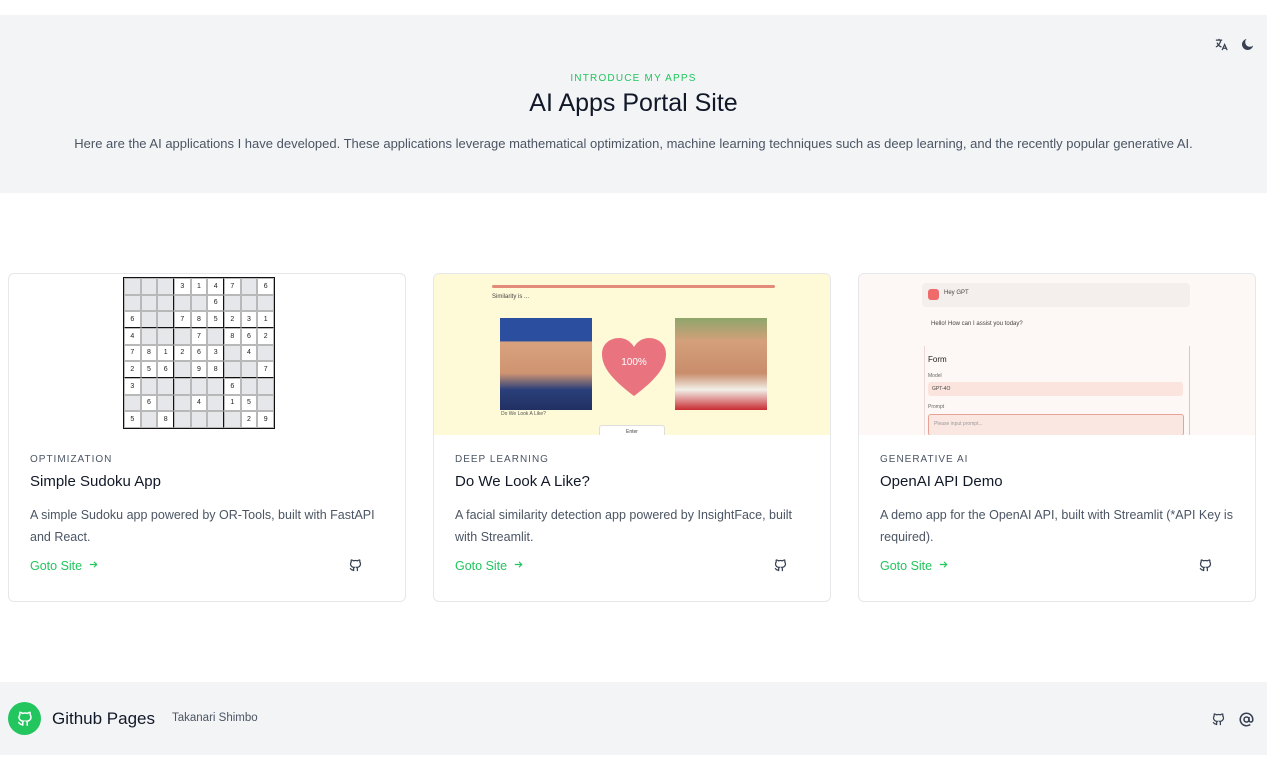  Describe the element at coordinates (182, 319) in the screenshot. I see `sudoku-cell: 7` at that location.